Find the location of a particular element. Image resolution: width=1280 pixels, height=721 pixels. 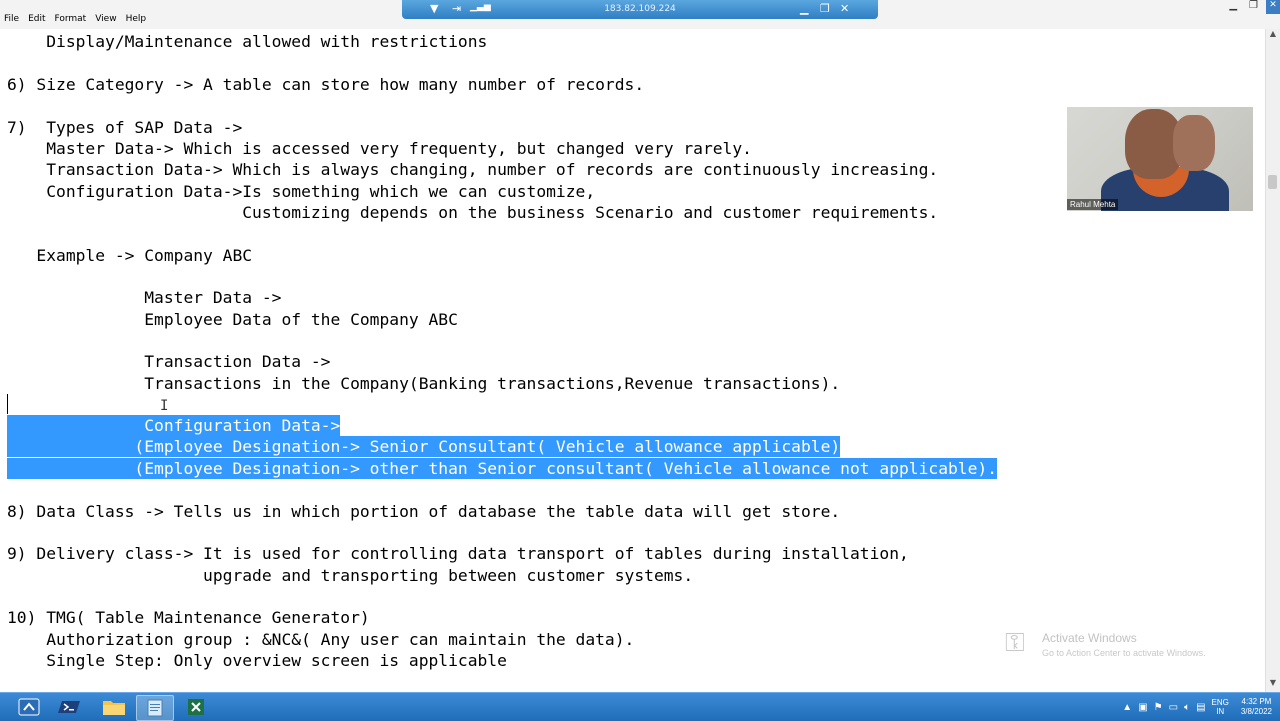

clock: 4:32 PM 3/8/2022 is located at coordinates (1256, 707).